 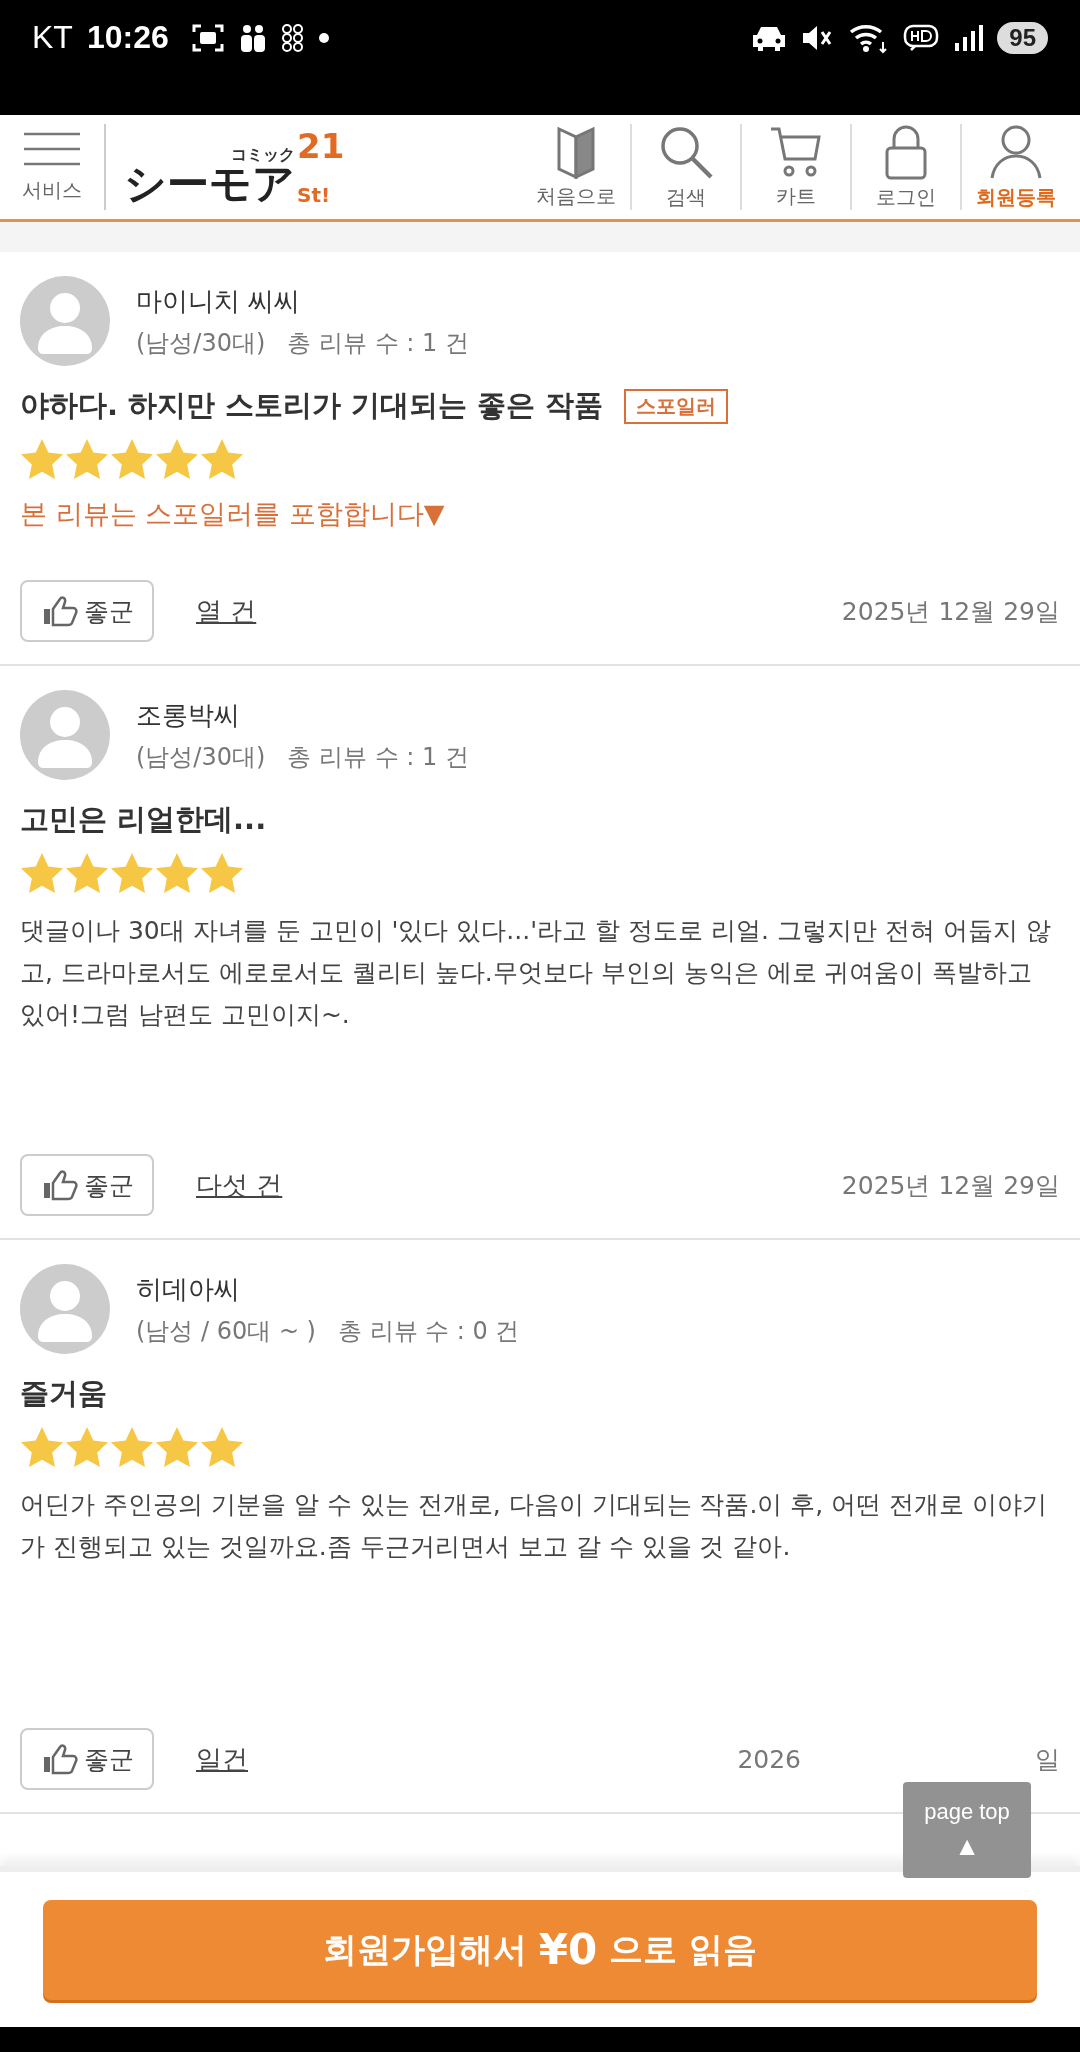 What do you see at coordinates (234, 167) in the screenshot?
I see `site-logo: コミック シーモア 21 St!` at bounding box center [234, 167].